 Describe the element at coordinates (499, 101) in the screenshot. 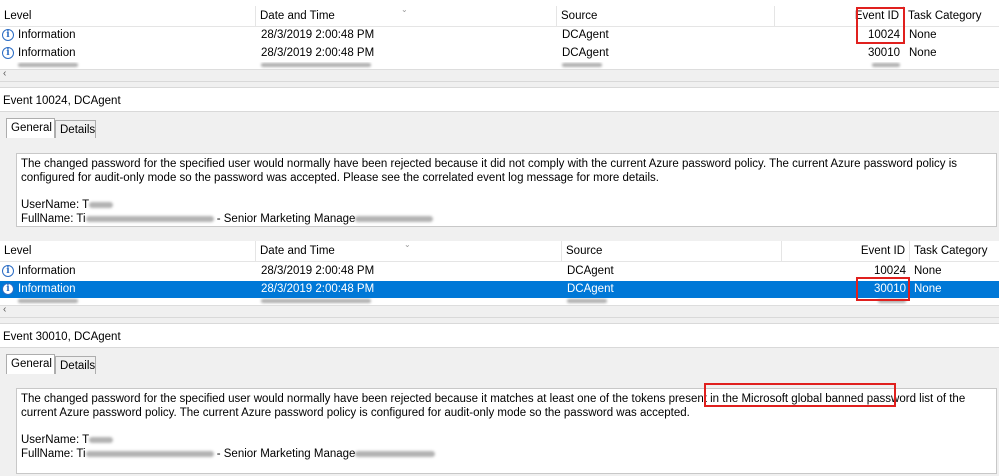

I see `event-detail-title: Event 10024, DCAgent` at that location.